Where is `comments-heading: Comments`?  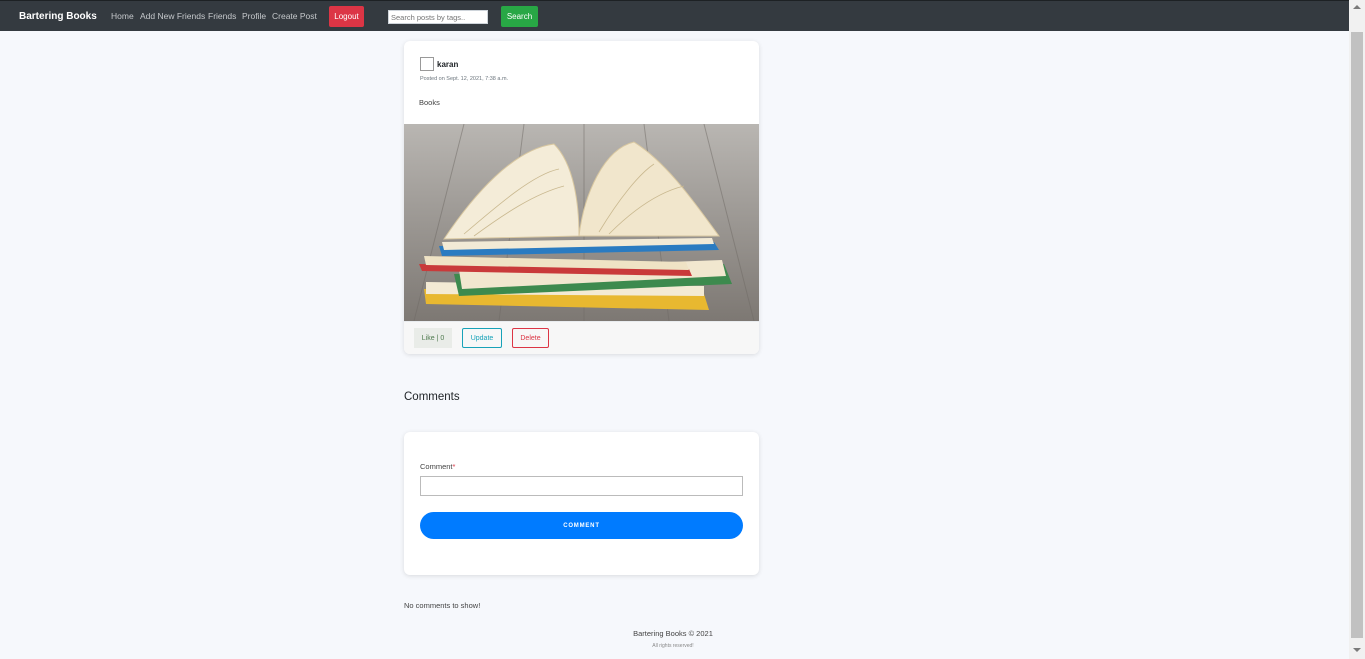 comments-heading: Comments is located at coordinates (432, 397).